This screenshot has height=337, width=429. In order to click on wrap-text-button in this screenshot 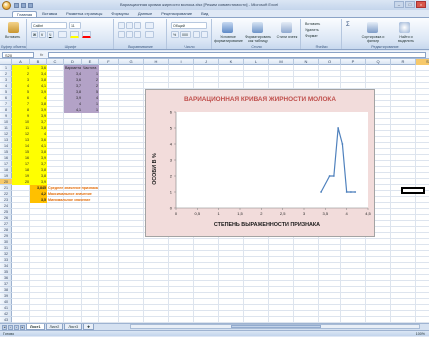, I will do `click(149, 25)`.